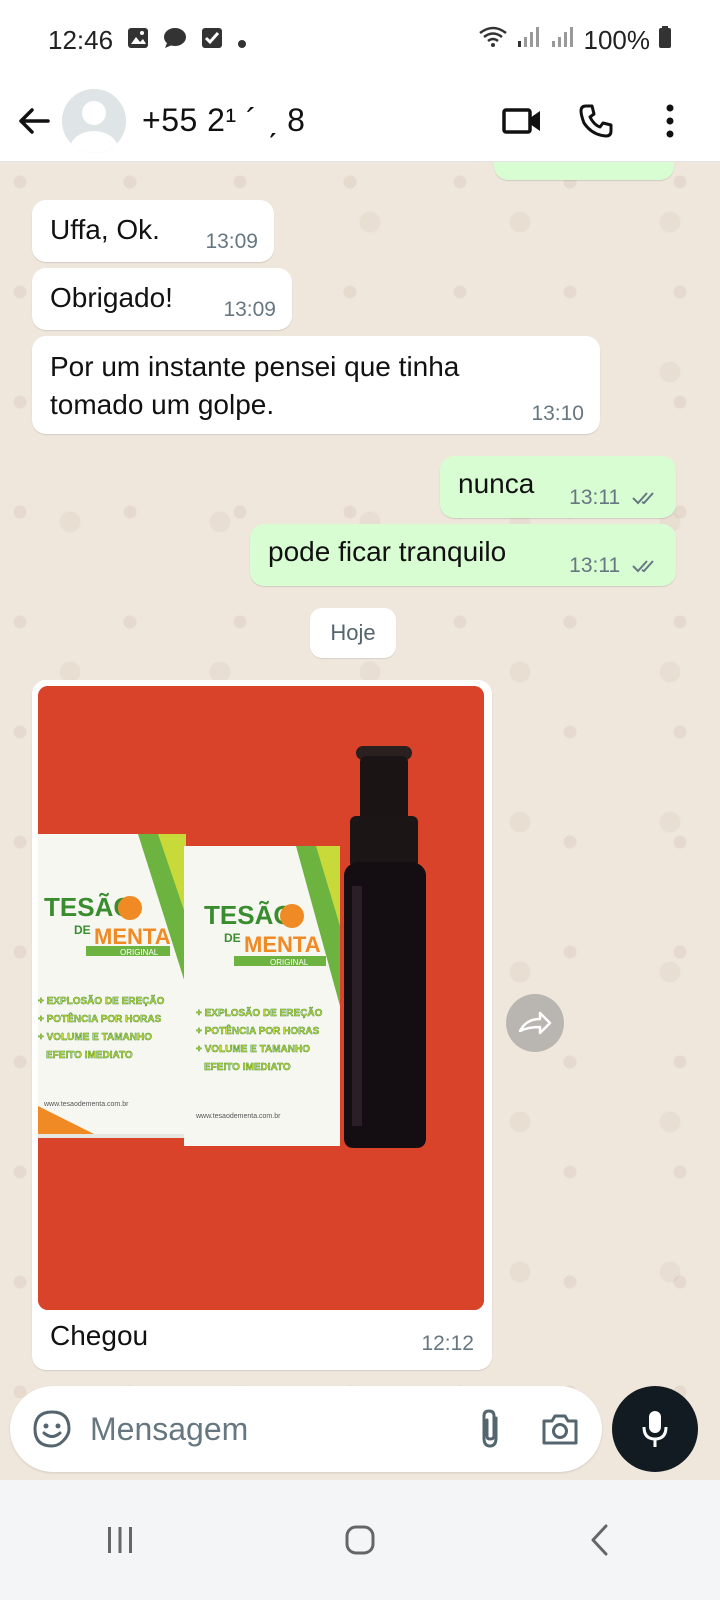  Describe the element at coordinates (490, 1429) in the screenshot. I see `attach-icon` at that location.